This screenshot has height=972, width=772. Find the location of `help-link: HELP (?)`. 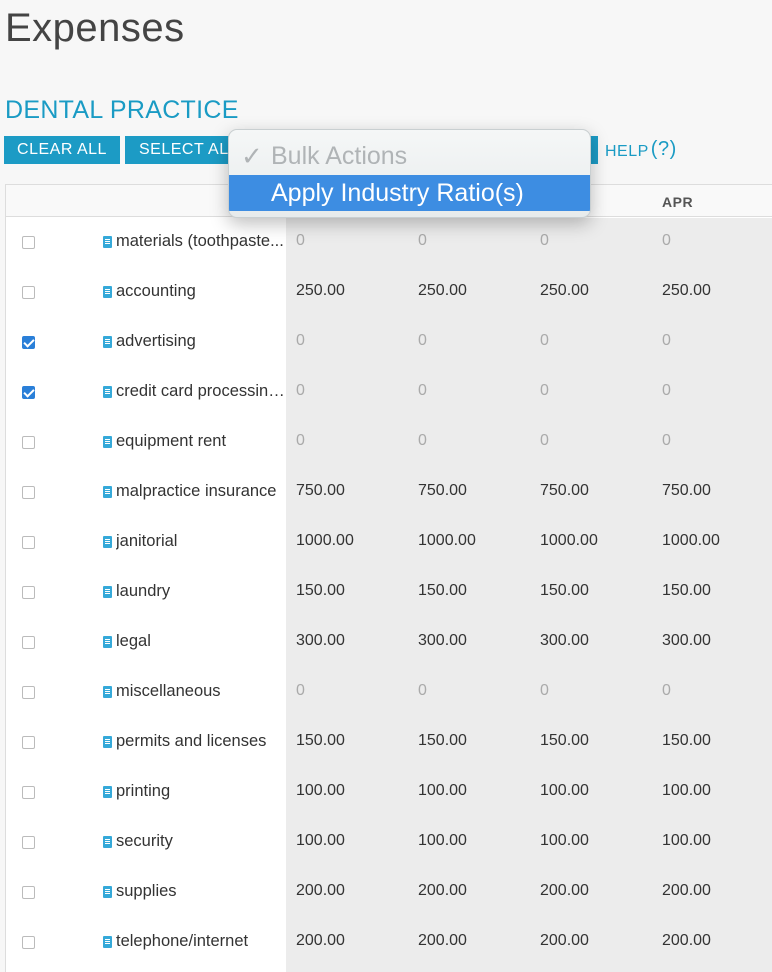

help-link: HELP (?) is located at coordinates (641, 150).